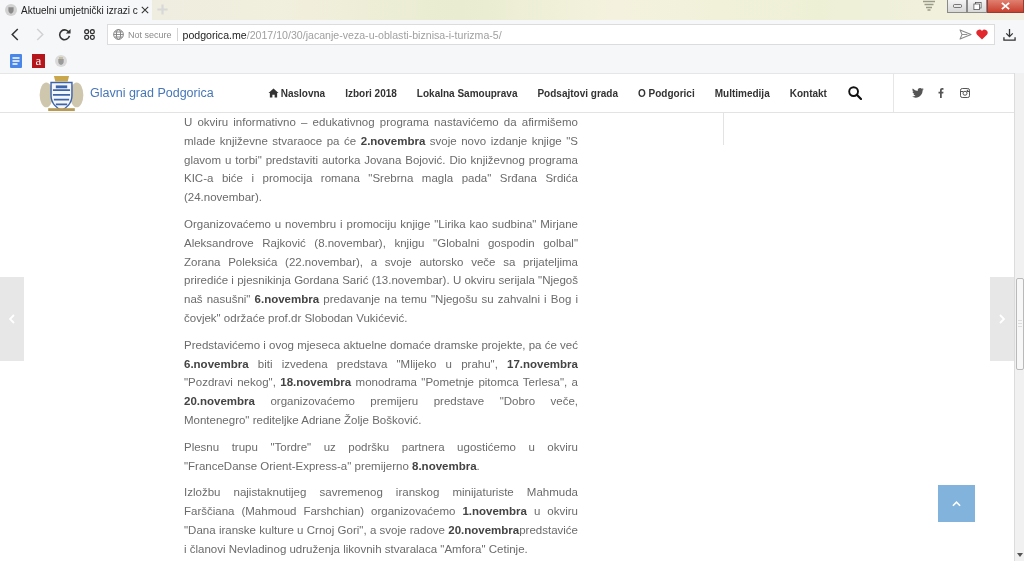 The image size is (1024, 561). I want to click on menu-link: Lokalna Samouprava, so click(467, 93).